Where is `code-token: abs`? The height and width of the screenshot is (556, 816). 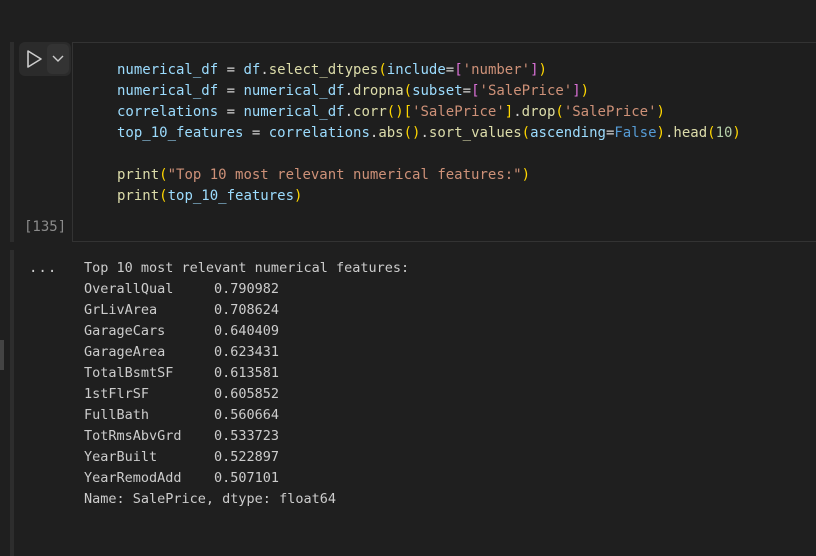
code-token: abs is located at coordinates (391, 133).